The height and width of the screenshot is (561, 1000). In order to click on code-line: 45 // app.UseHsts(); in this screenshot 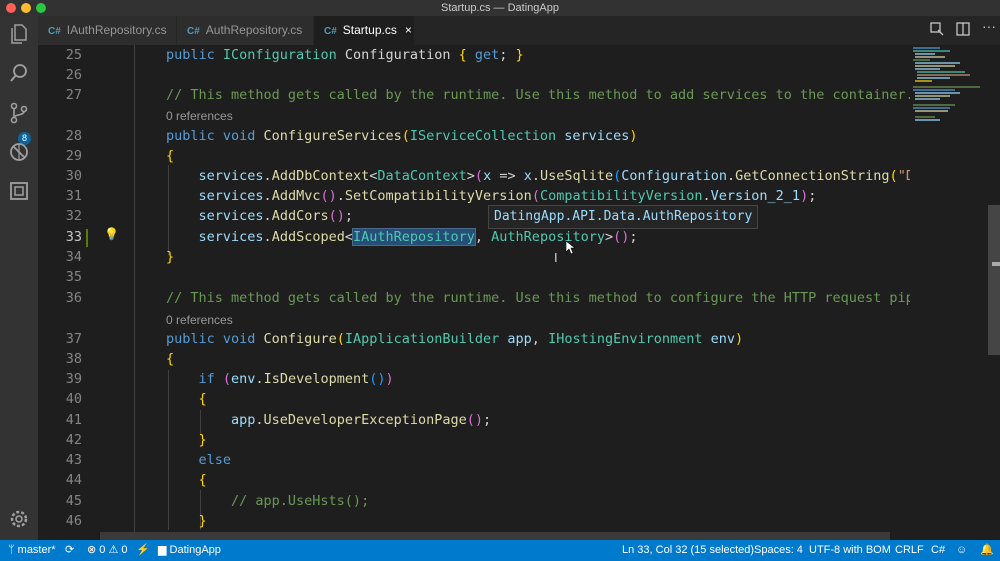, I will do `click(474, 501)`.